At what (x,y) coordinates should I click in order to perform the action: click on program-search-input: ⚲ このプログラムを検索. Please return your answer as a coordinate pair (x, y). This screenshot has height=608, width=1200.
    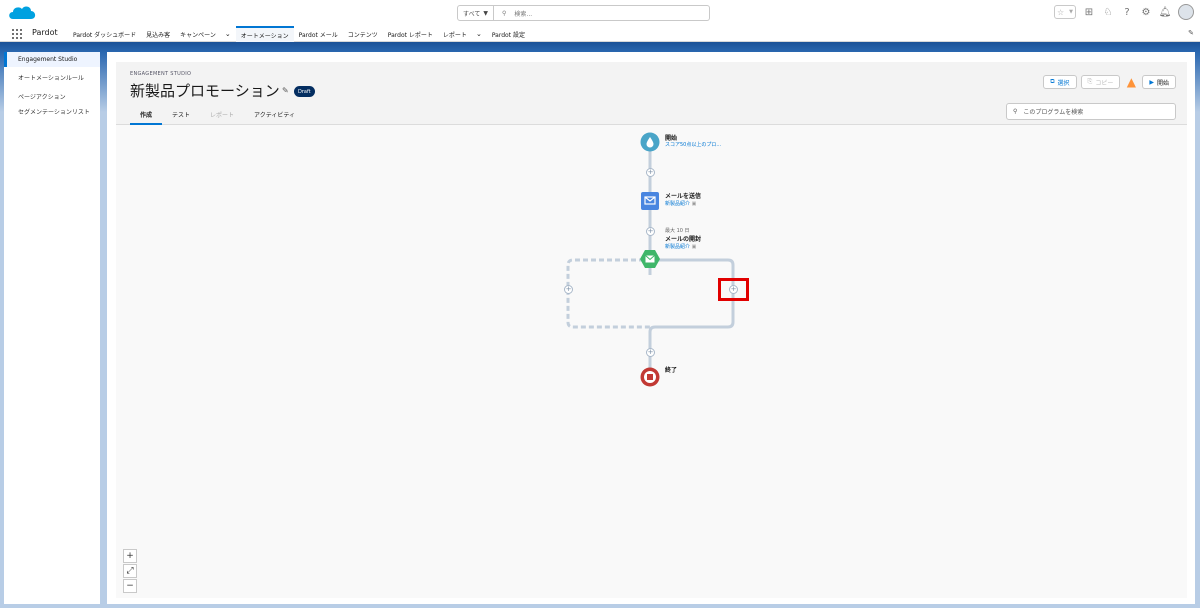
    Looking at the image, I should click on (1091, 111).